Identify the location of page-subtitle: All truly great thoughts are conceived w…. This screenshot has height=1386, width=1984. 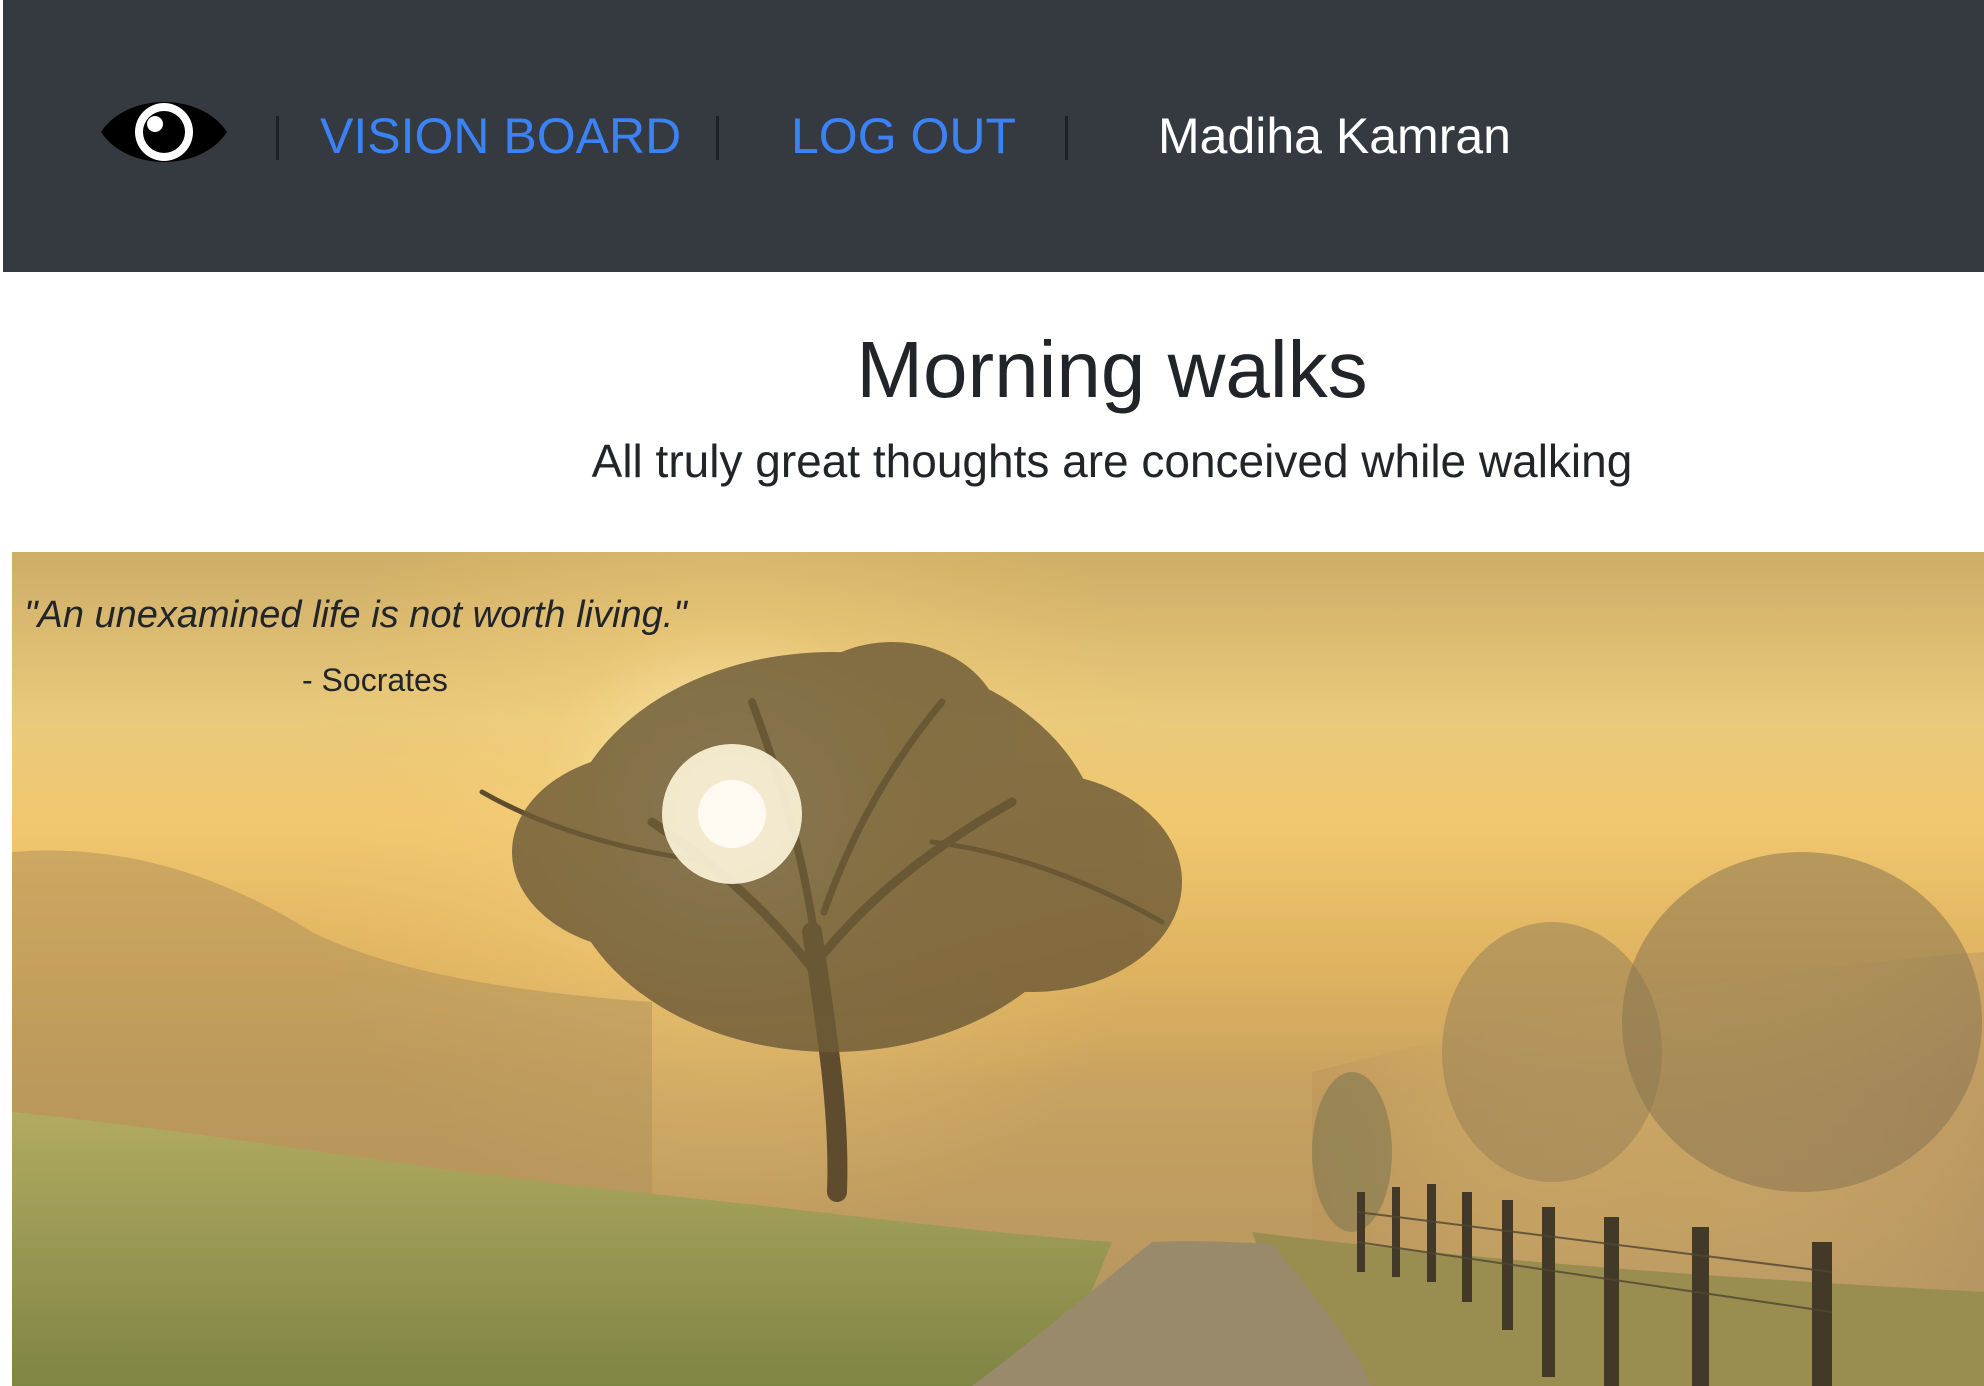
(1112, 461).